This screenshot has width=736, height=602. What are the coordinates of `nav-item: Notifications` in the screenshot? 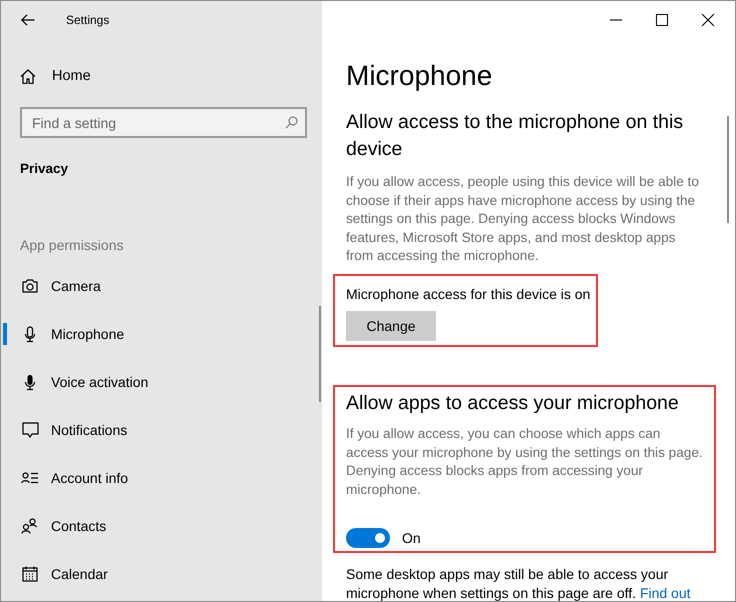 It's located at (151, 430).